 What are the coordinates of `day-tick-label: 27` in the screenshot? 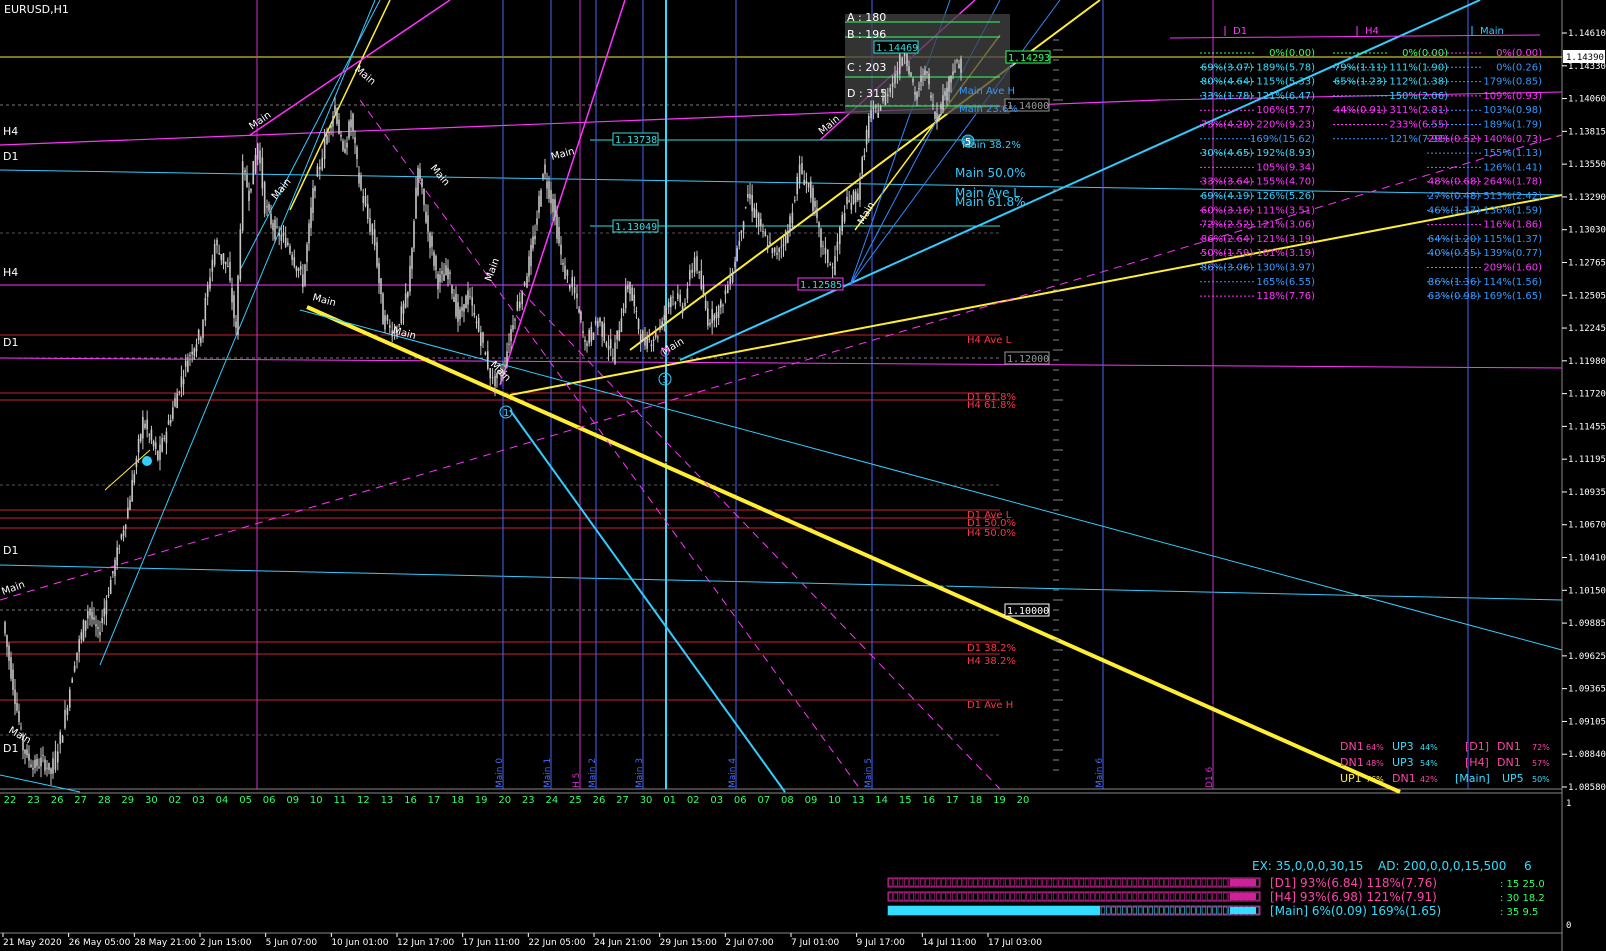 It's located at (622, 800).